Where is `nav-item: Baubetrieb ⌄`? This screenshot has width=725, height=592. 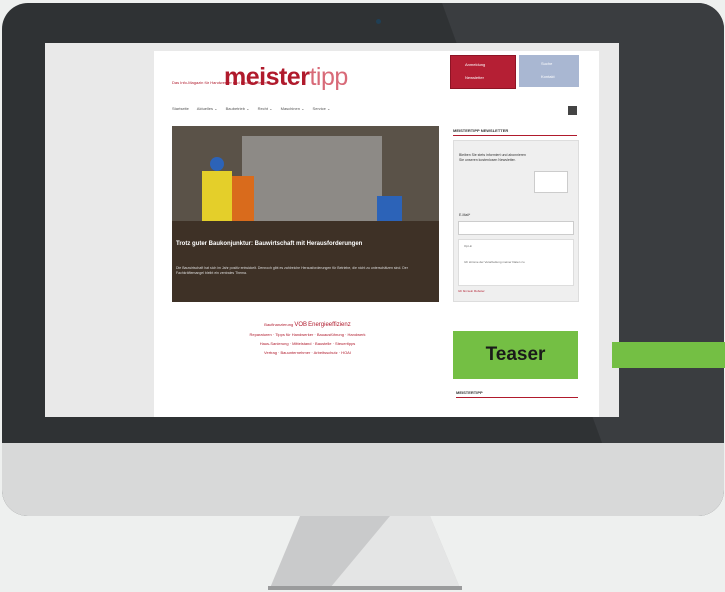 nav-item: Baubetrieb ⌄ is located at coordinates (238, 108).